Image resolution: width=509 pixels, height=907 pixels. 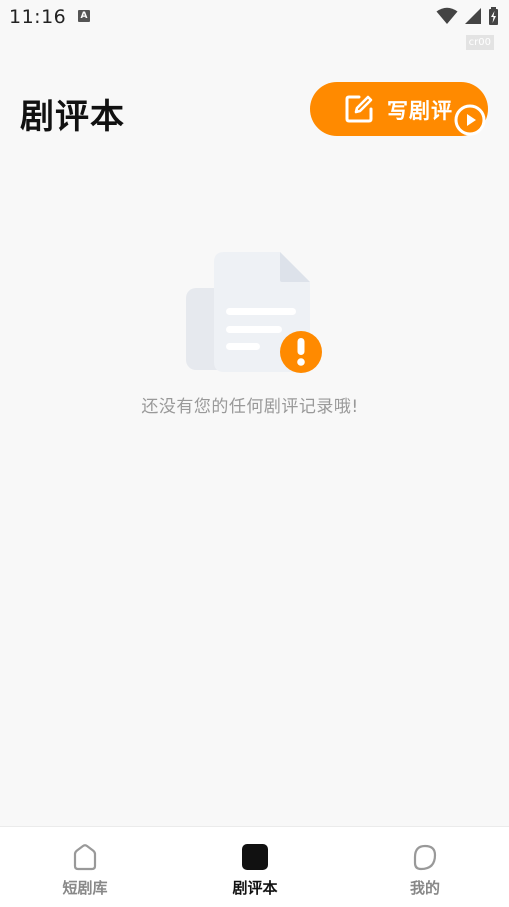 I want to click on wifi-icon, so click(x=447, y=15).